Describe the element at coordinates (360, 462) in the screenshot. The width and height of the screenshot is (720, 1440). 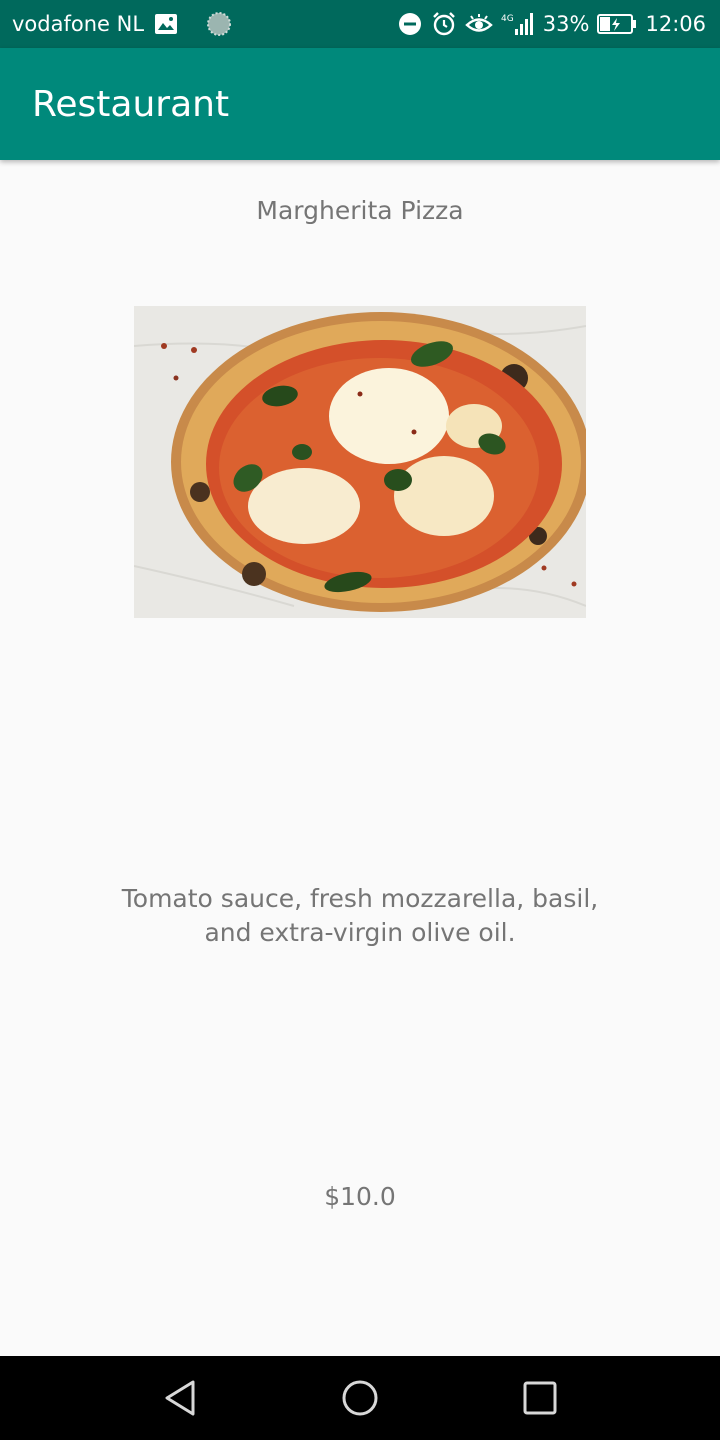
I see `pizza-image` at that location.